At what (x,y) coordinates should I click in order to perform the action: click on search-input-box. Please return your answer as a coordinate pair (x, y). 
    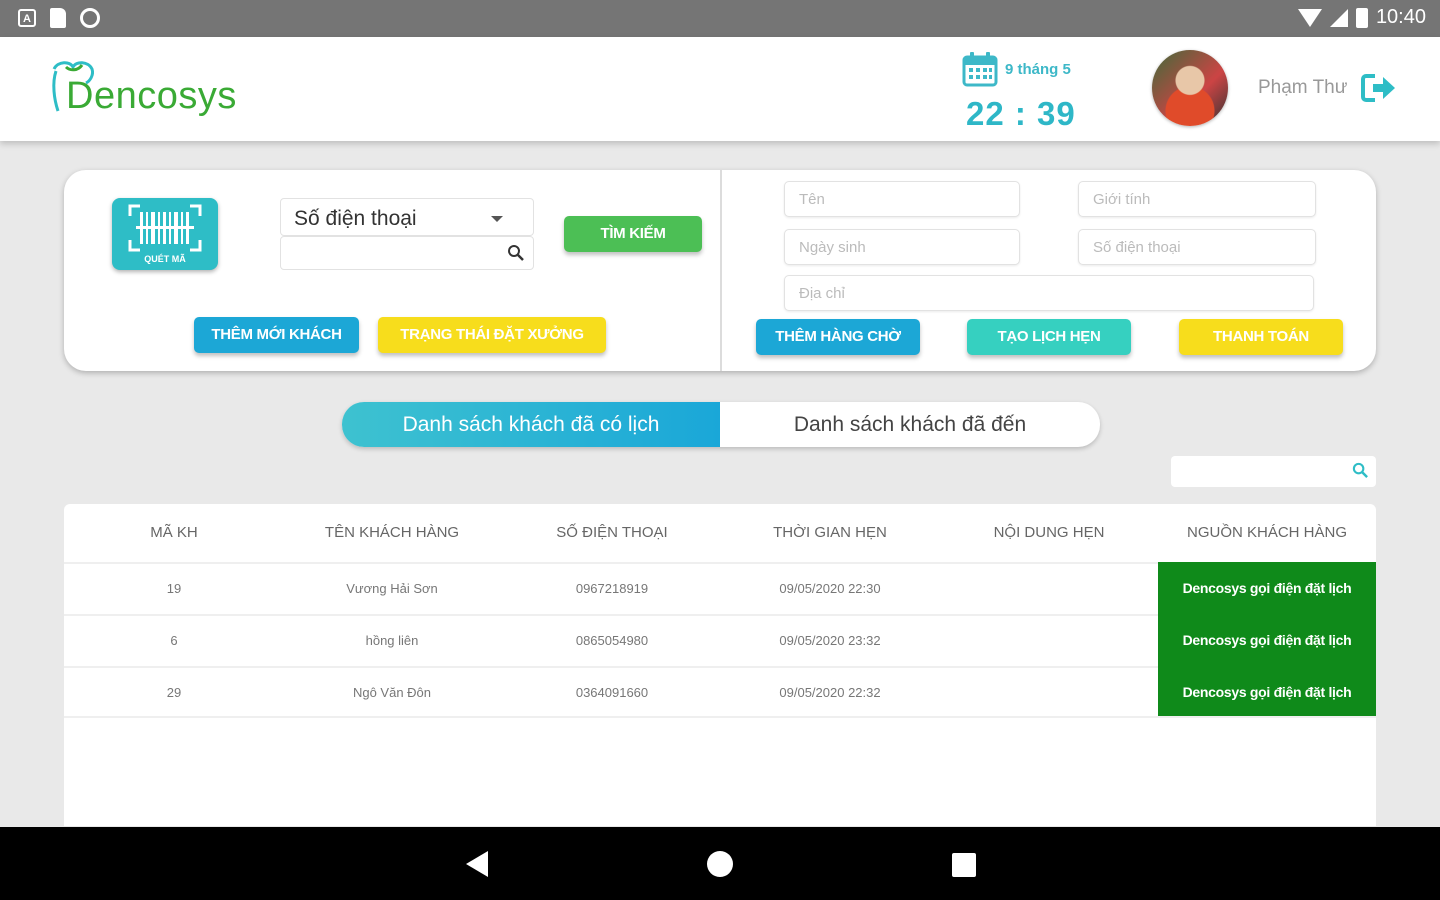
    Looking at the image, I should click on (407, 253).